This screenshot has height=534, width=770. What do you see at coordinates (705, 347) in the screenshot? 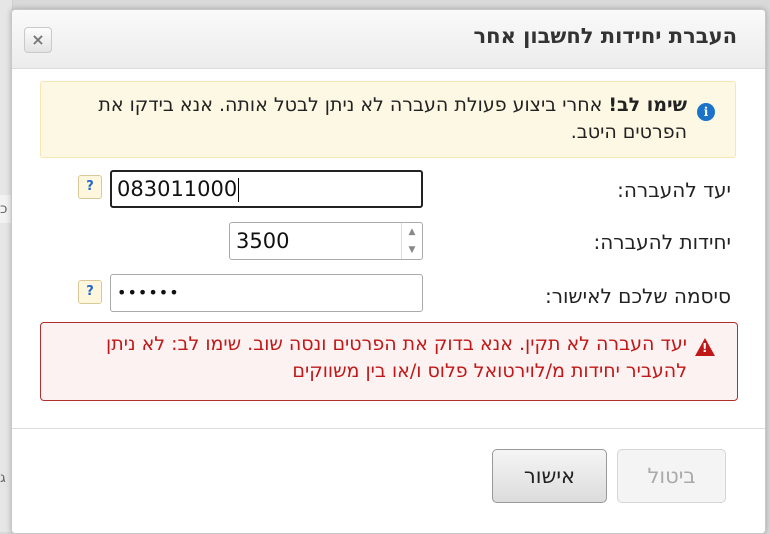
I see `warning-triangle-icon: !` at bounding box center [705, 347].